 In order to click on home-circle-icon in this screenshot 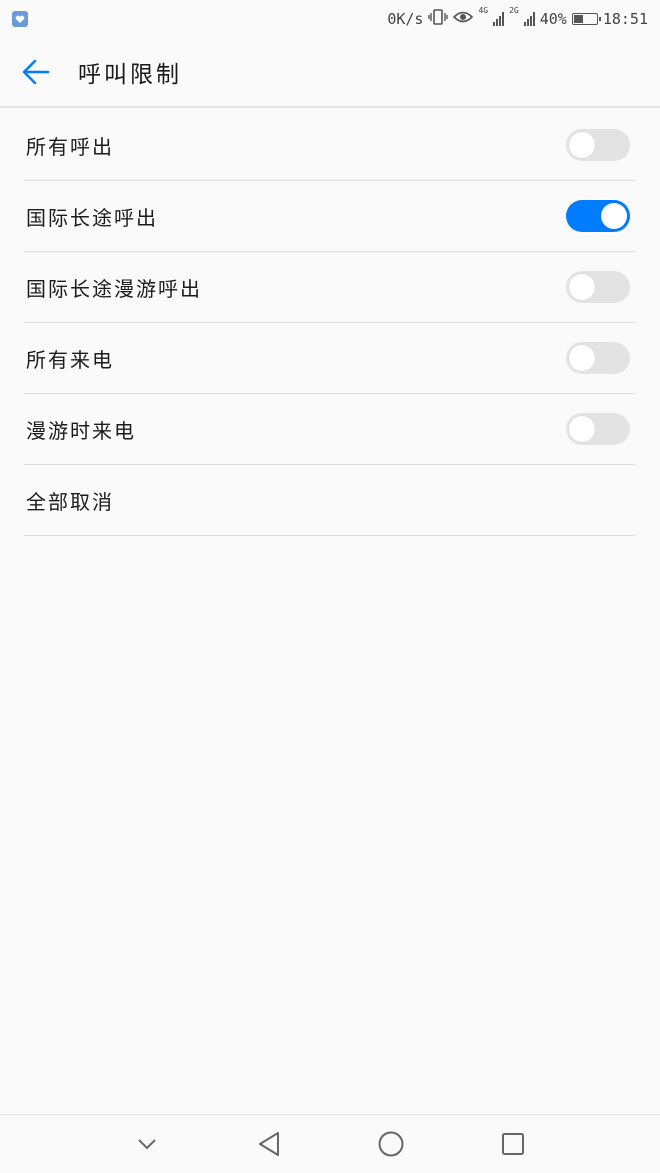, I will do `click(391, 1144)`.